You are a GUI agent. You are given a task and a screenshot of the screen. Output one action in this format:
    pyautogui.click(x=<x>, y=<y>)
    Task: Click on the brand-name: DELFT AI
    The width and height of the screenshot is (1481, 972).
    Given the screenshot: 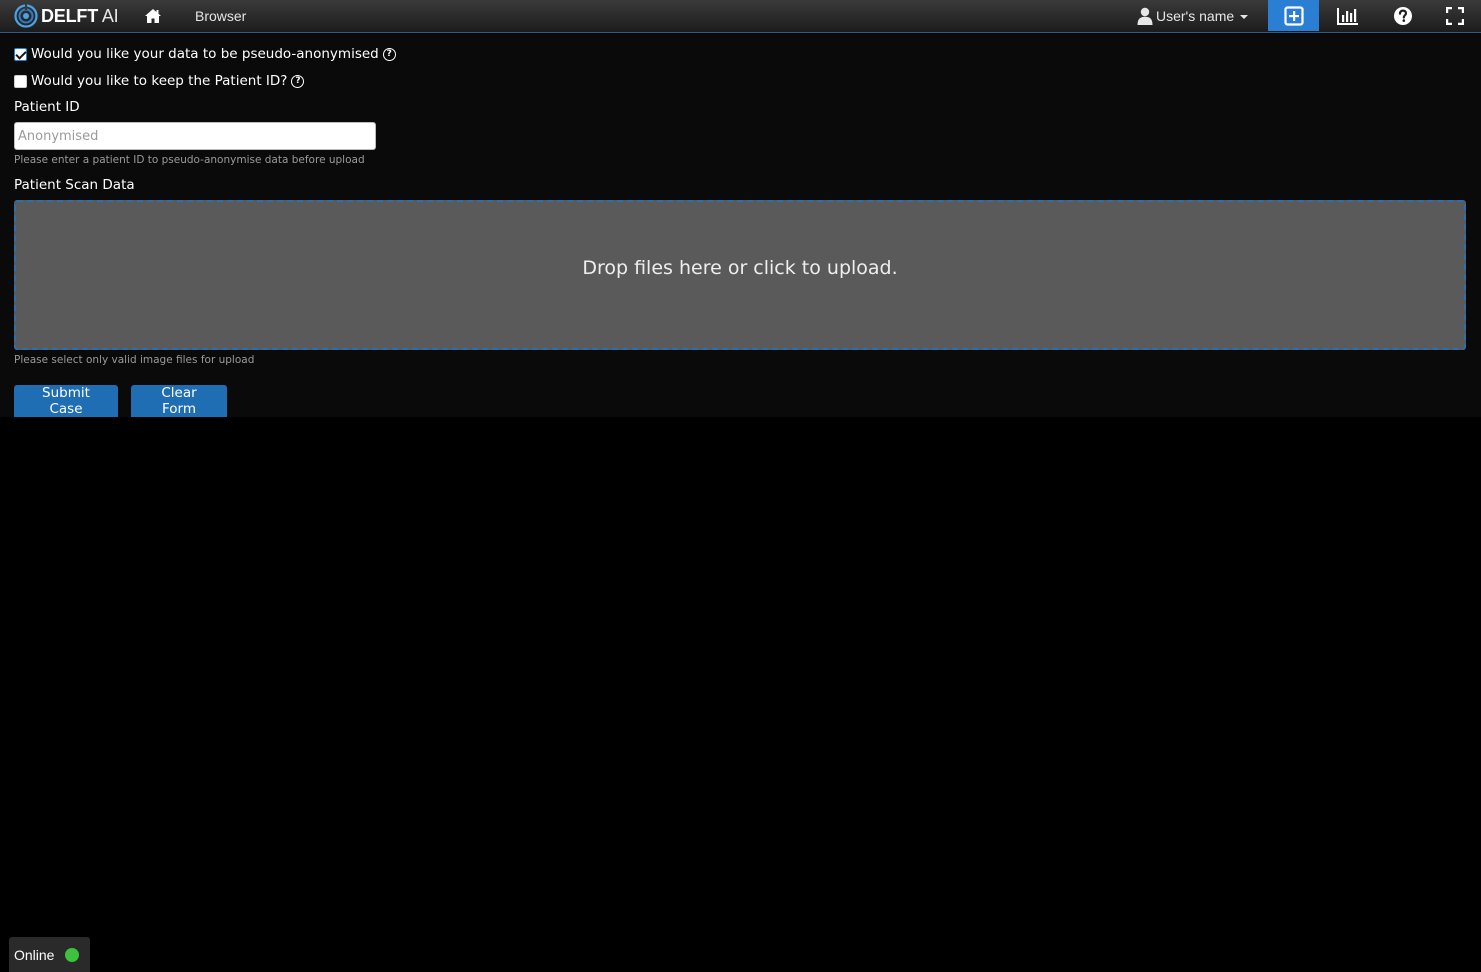 What is the action you would take?
    pyautogui.click(x=80, y=16)
    